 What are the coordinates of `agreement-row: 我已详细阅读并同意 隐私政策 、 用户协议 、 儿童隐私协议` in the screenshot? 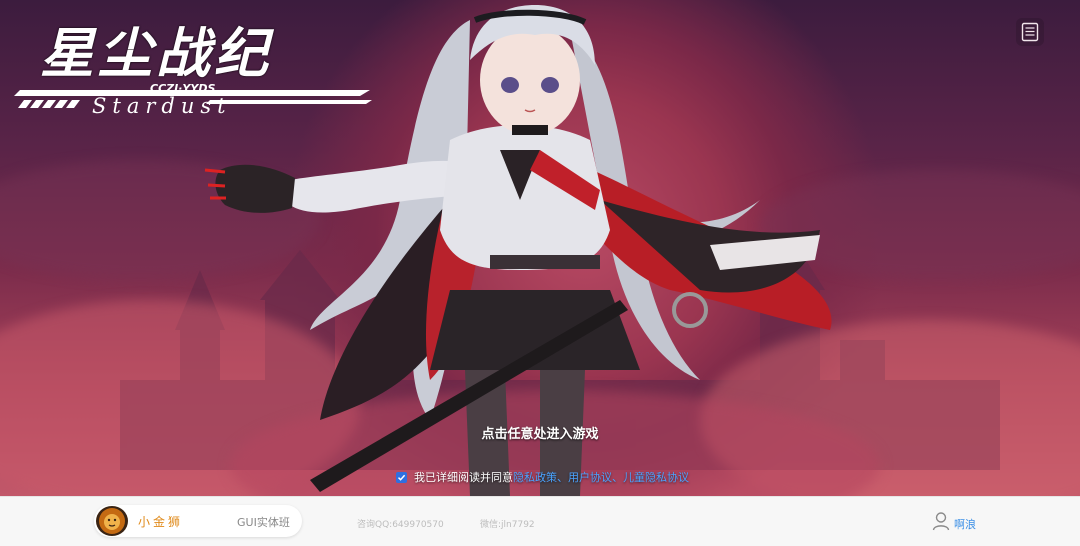 It's located at (542, 477).